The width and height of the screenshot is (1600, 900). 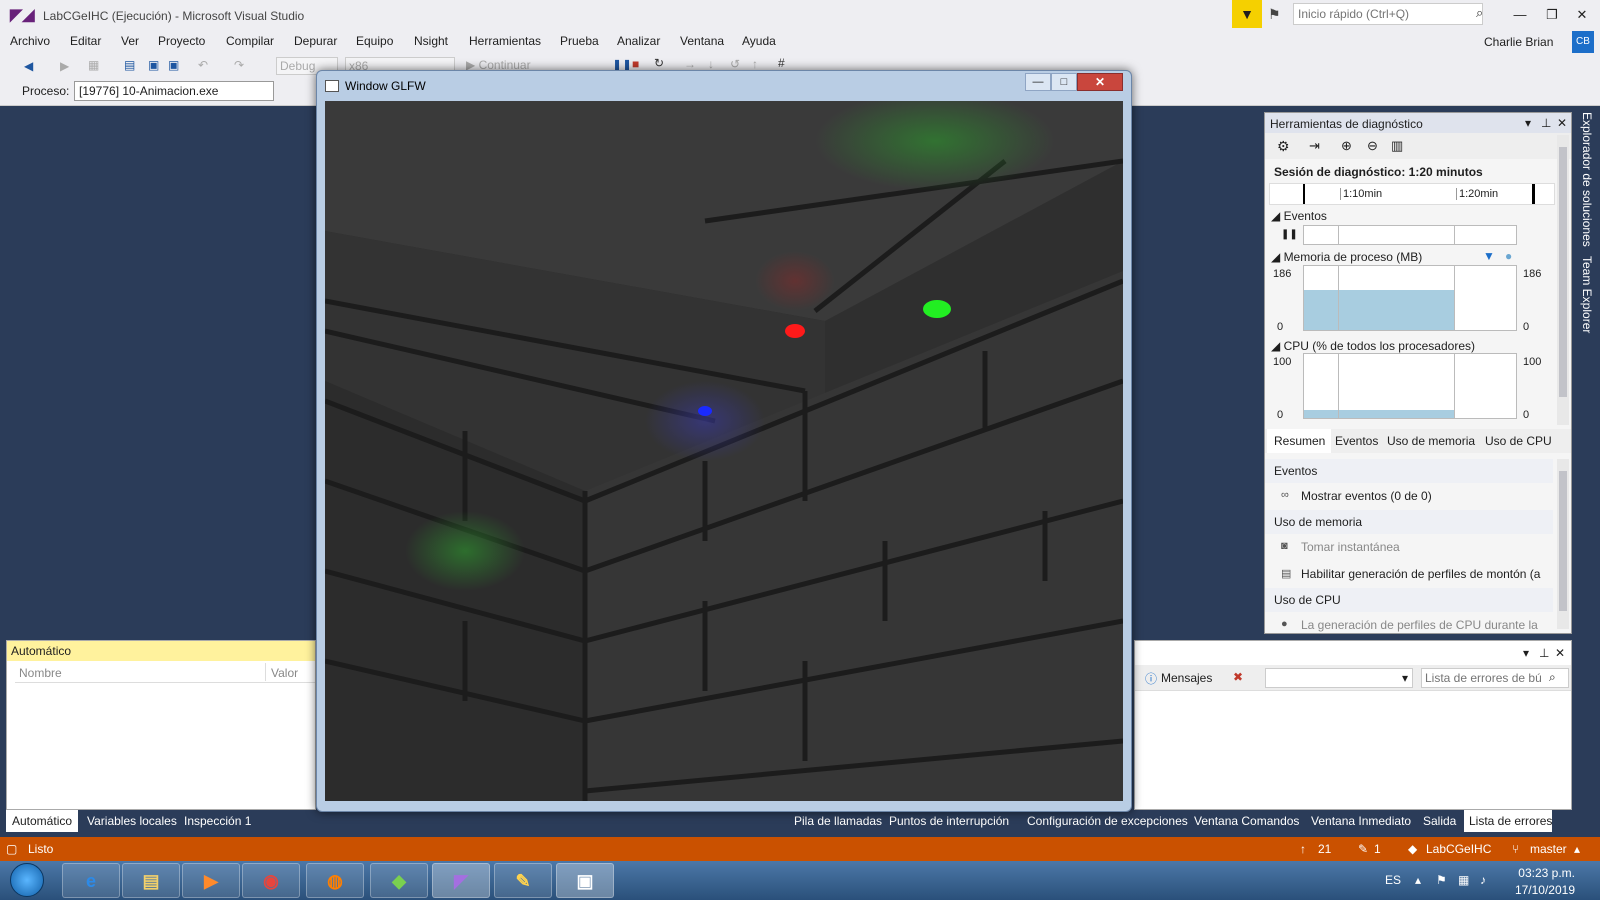 What do you see at coordinates (217, 821) in the screenshot?
I see `tab-inspeccion-1: Inspección 1` at bounding box center [217, 821].